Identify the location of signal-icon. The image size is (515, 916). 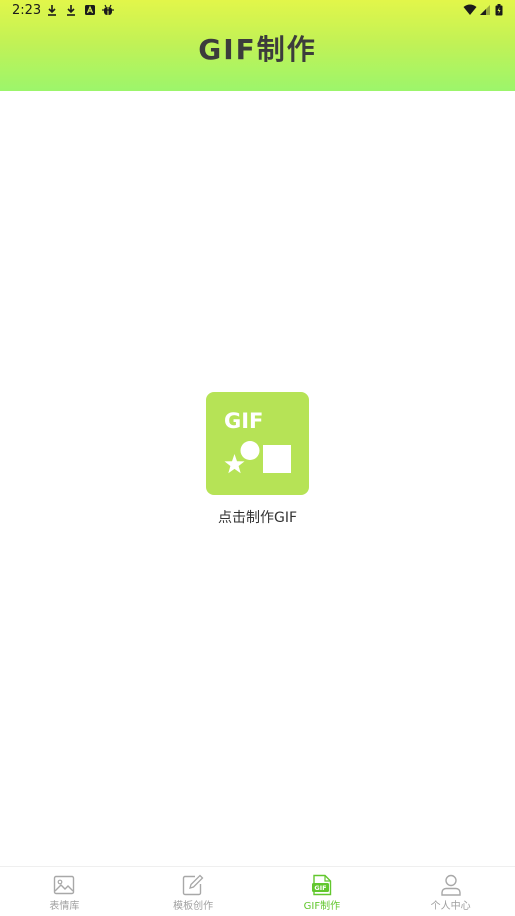
(485, 10).